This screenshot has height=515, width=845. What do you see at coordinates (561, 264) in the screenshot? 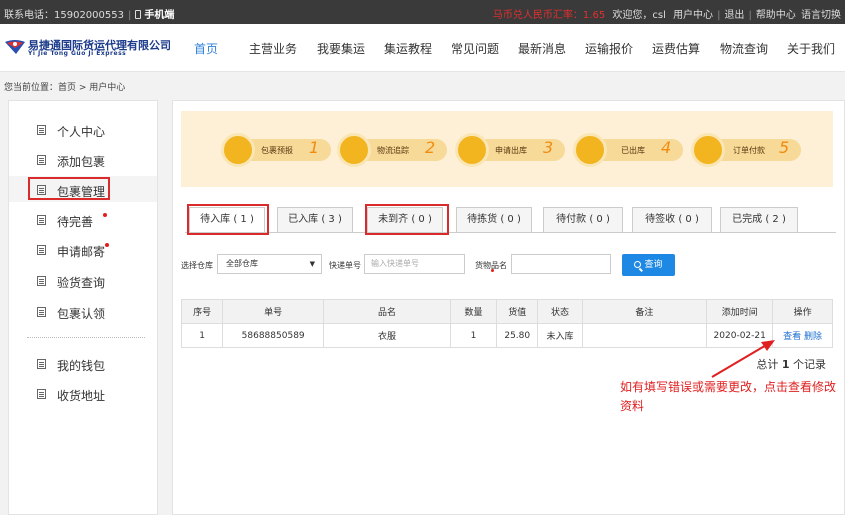
I see `goods-input` at bounding box center [561, 264].